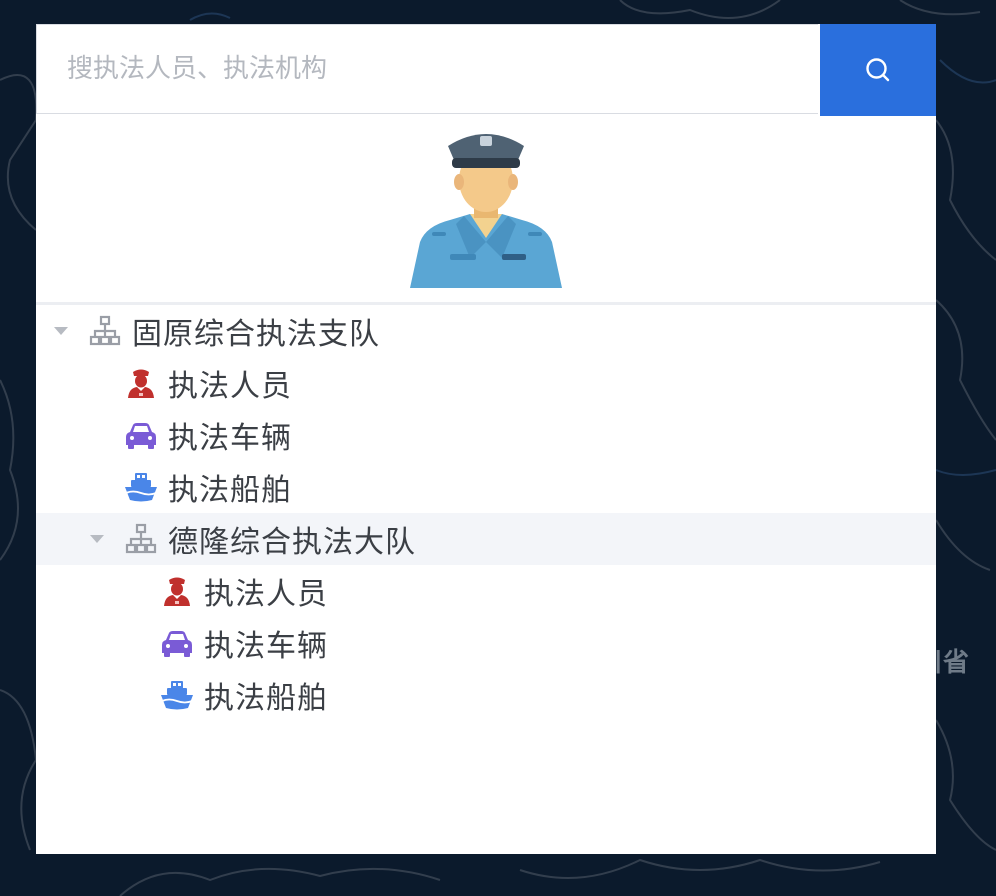  What do you see at coordinates (486, 331) in the screenshot?
I see `tree-node-guyuan: 固原综合执法支队` at bounding box center [486, 331].